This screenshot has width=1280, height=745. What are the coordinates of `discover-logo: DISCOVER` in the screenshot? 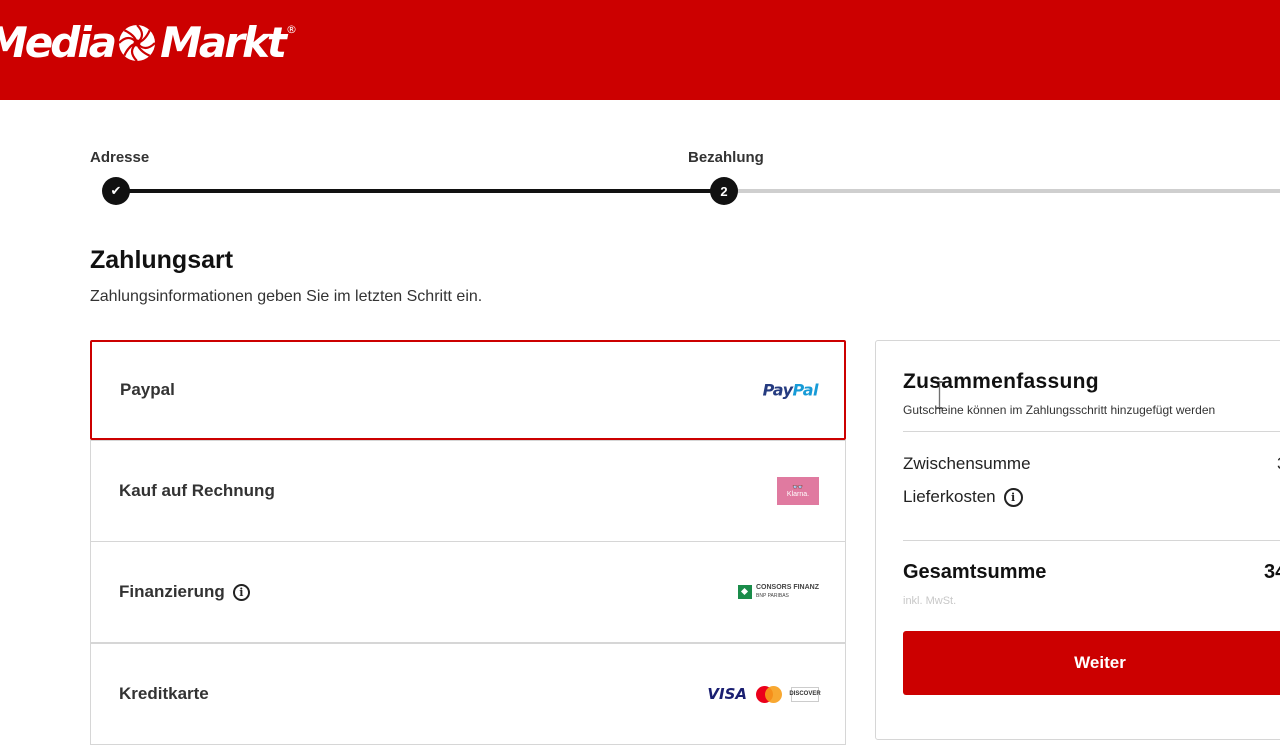 It's located at (805, 694).